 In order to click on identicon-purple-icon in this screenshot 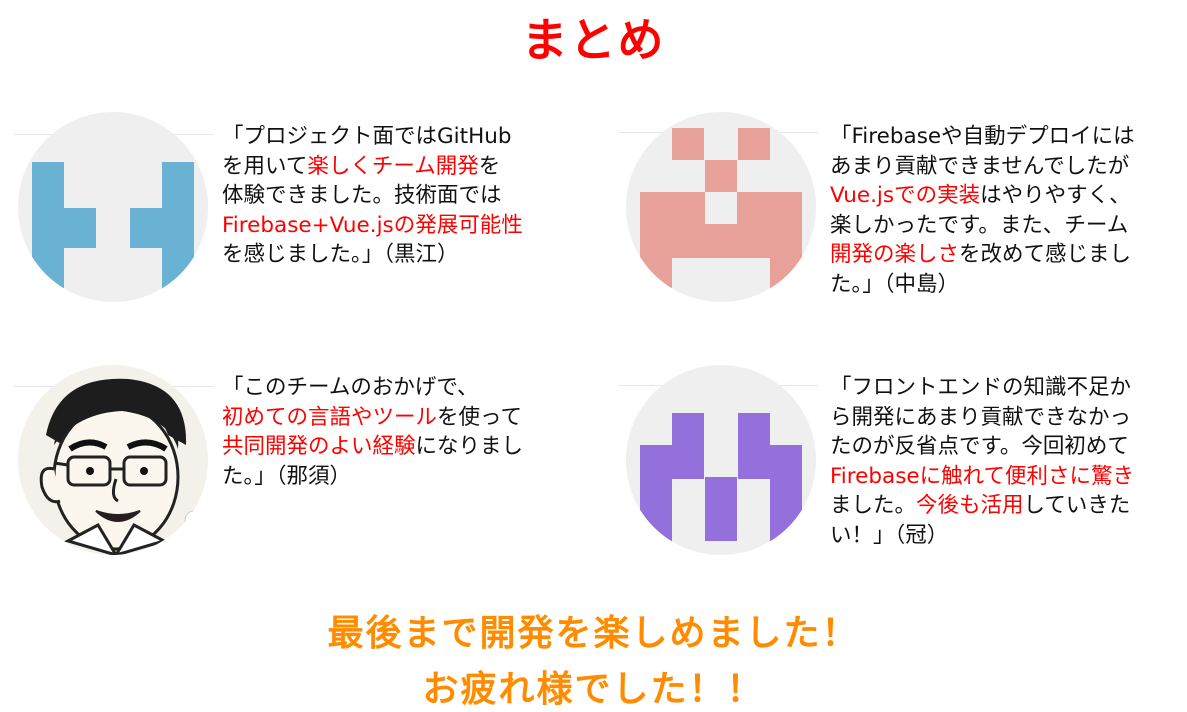, I will do `click(721, 477)`.